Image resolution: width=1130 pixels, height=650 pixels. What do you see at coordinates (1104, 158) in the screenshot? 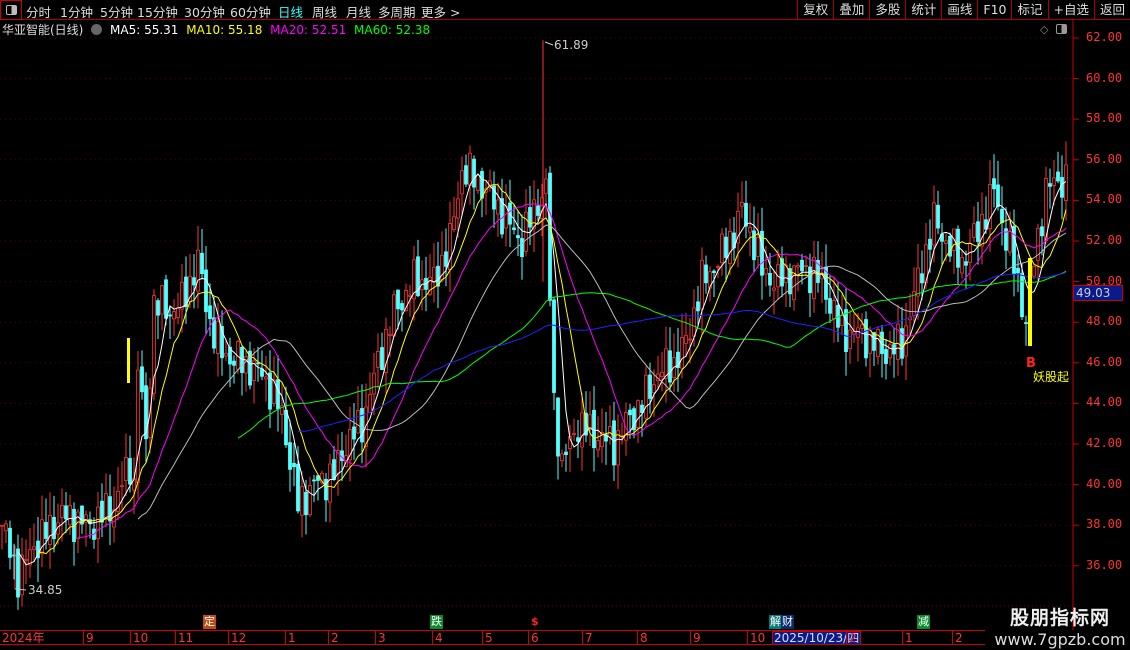
I see `axis-tick-label: 56.00` at bounding box center [1104, 158].